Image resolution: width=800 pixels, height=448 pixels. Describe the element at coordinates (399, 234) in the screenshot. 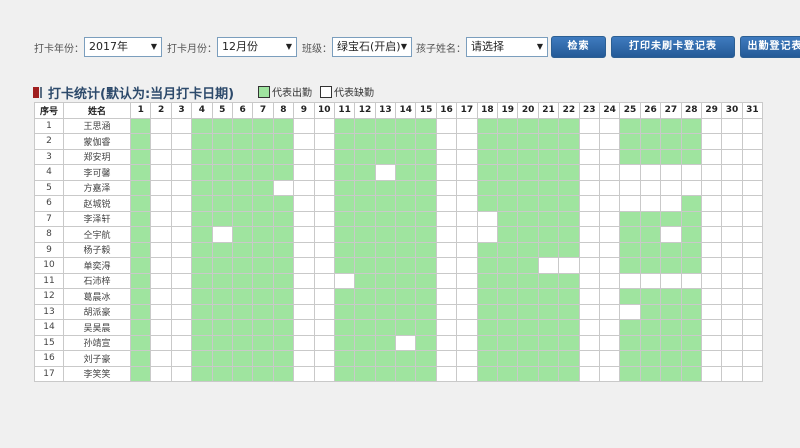

I see `table-row: 8 仝宇航` at that location.